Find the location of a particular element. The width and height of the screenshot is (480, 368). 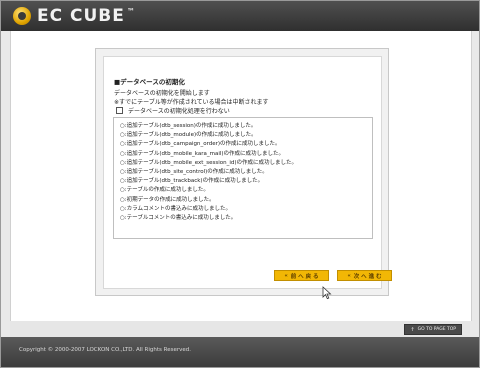

header-bar: EC CUBE ™ is located at coordinates (240, 16).